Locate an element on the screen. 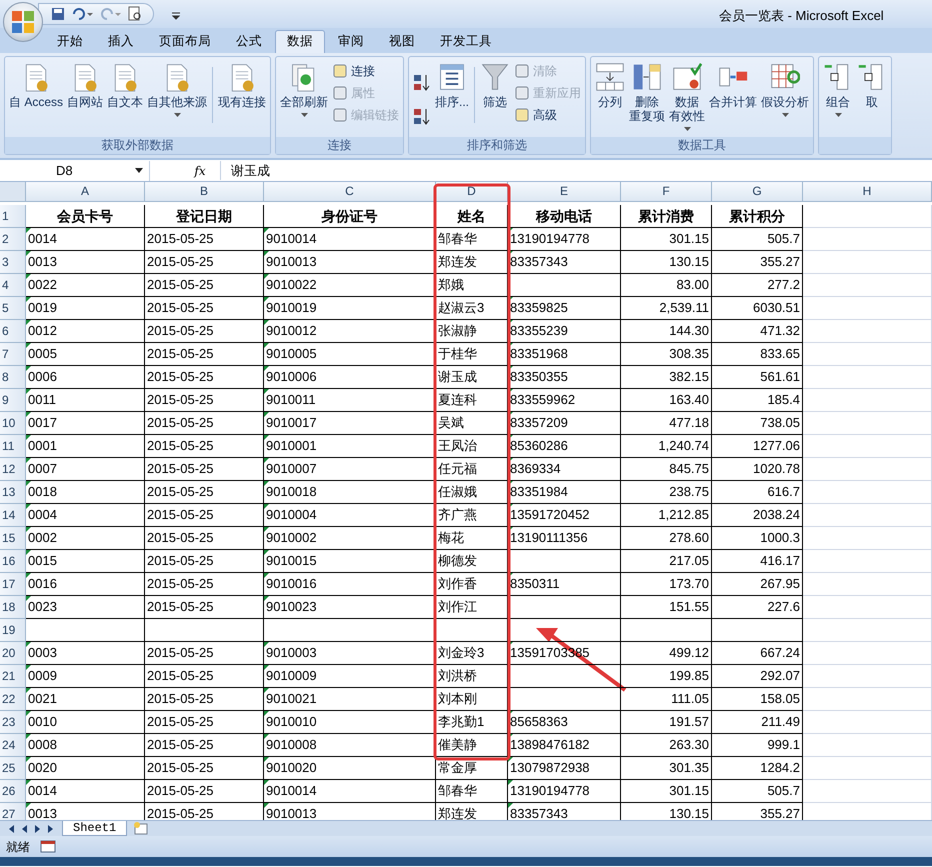 This screenshot has width=932, height=867. table-cell: 1284.2 is located at coordinates (757, 768).